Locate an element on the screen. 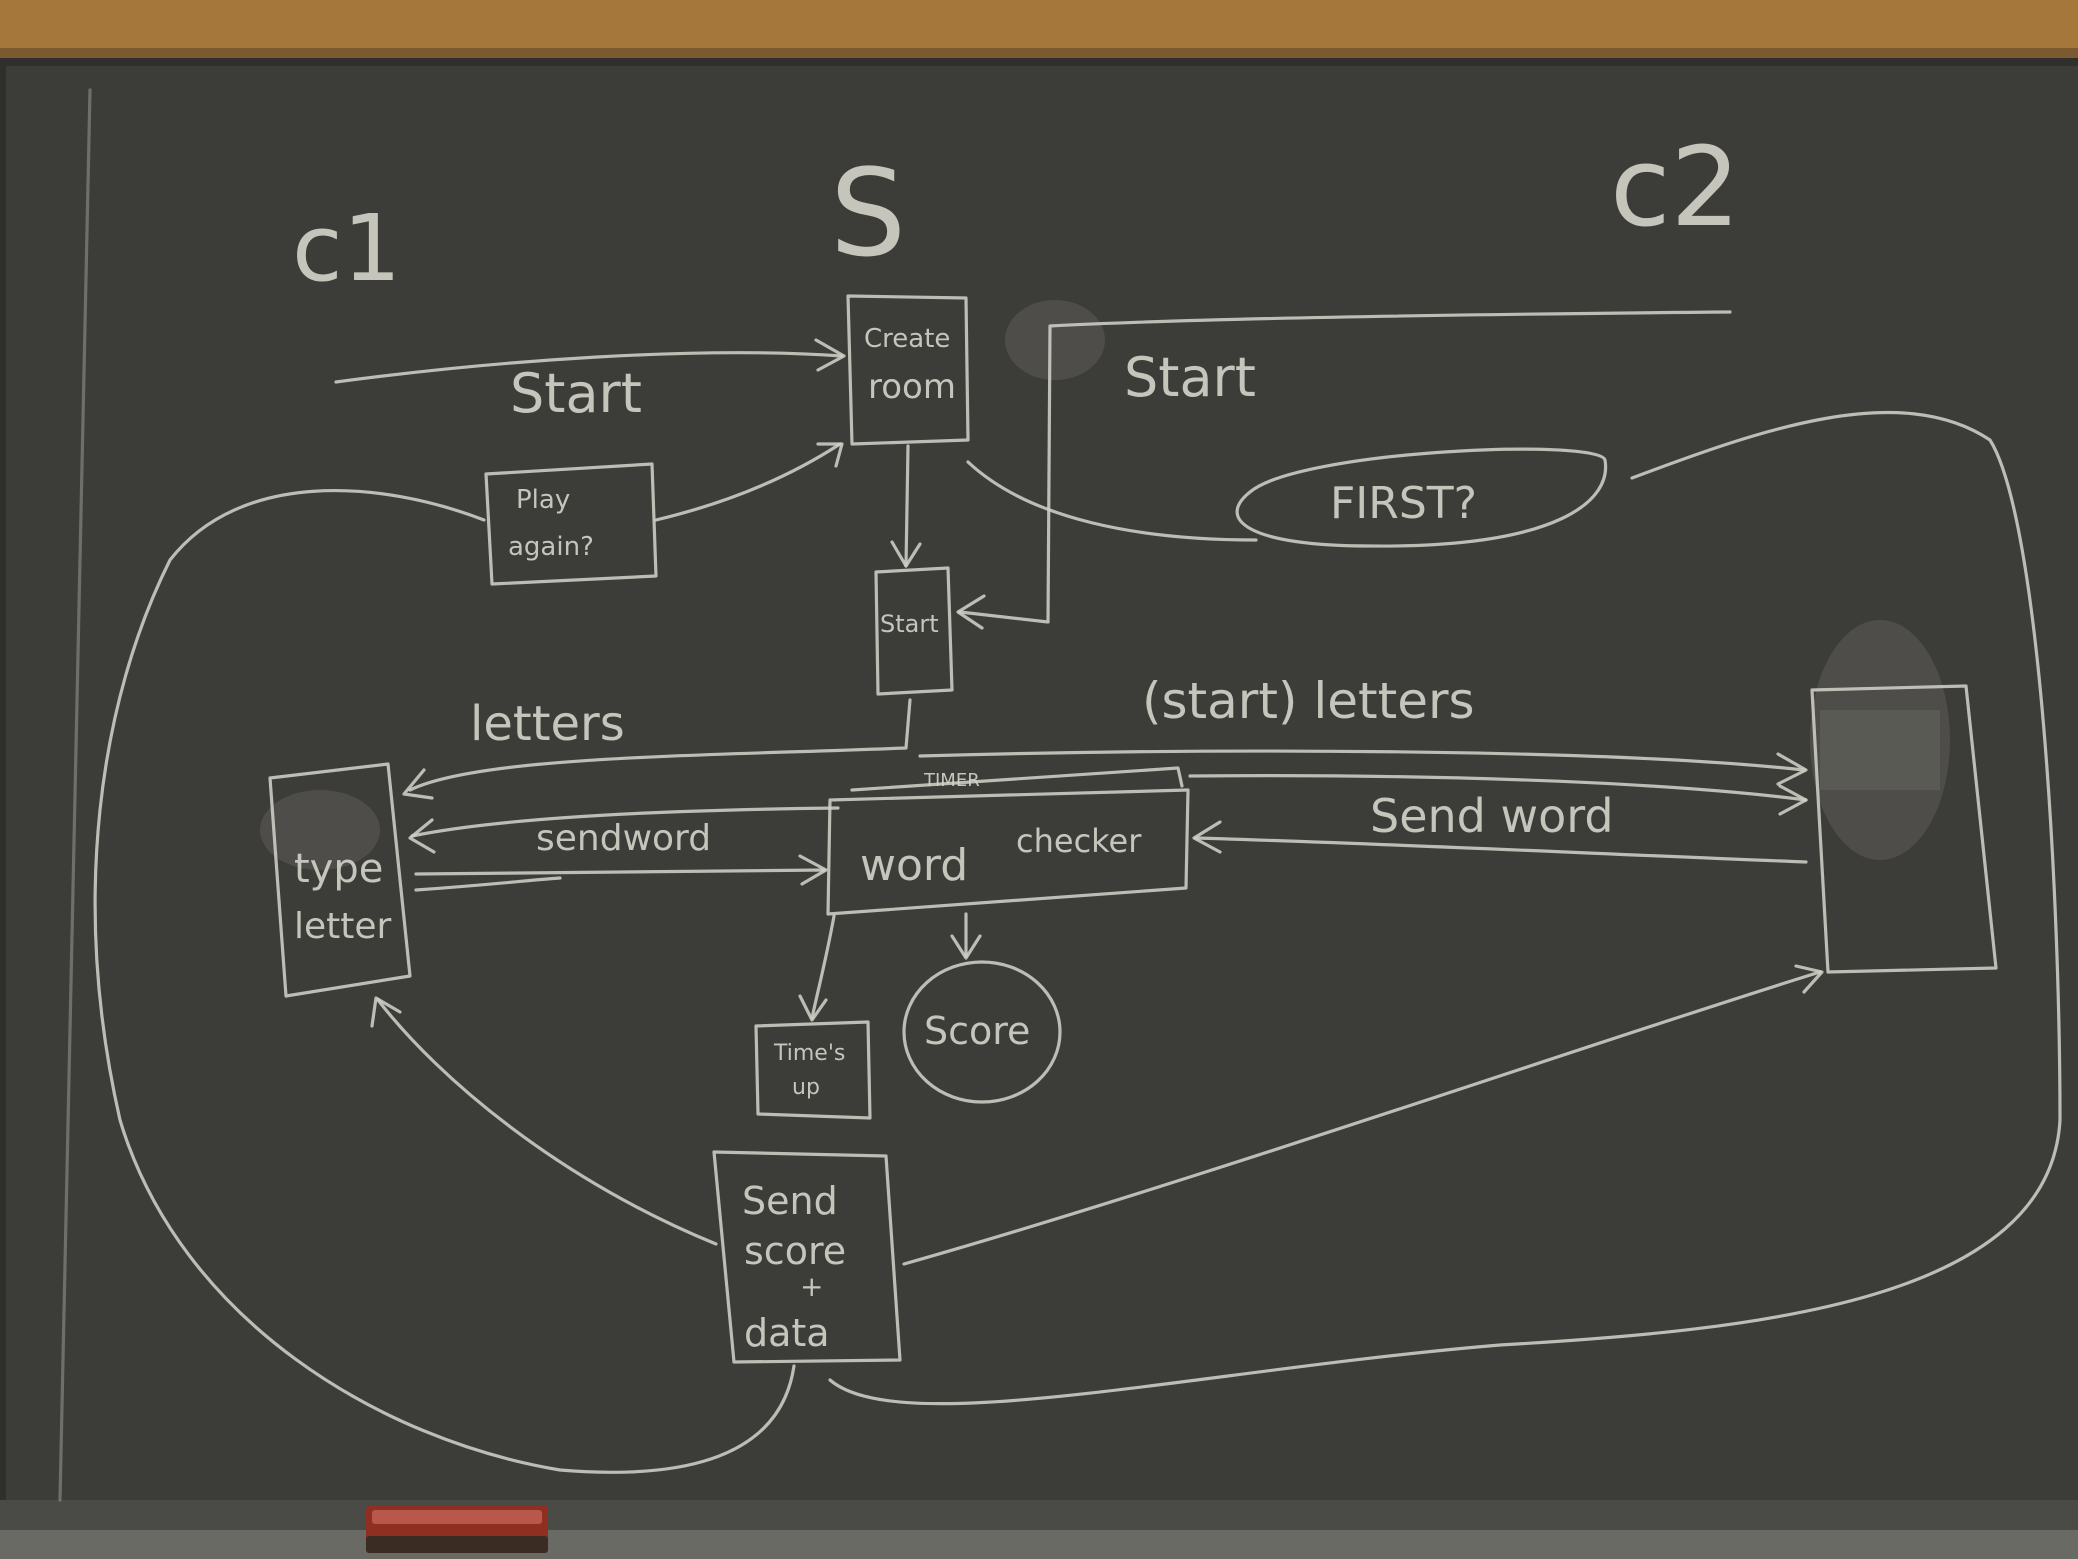 This screenshot has height=1559, width=2078. label-sendword-c2: Send word is located at coordinates (1492, 816).